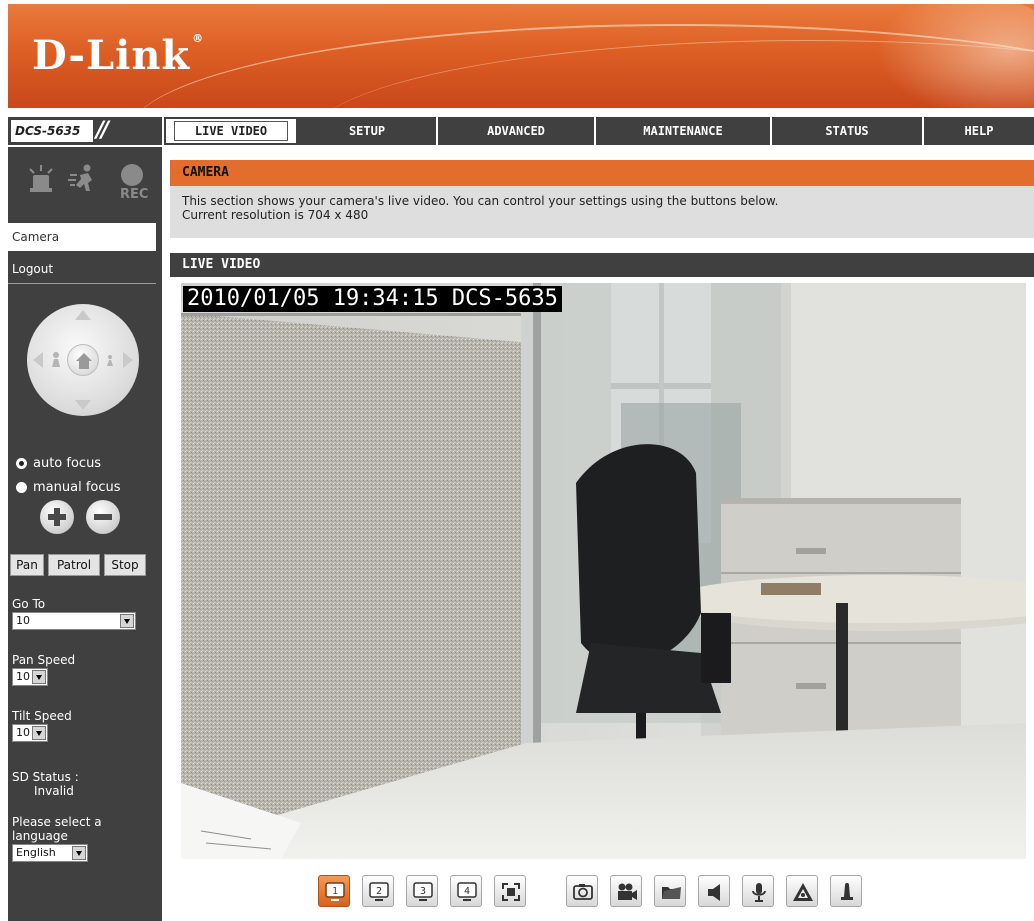  I want to click on view-1-icon: 1, so click(334, 891).